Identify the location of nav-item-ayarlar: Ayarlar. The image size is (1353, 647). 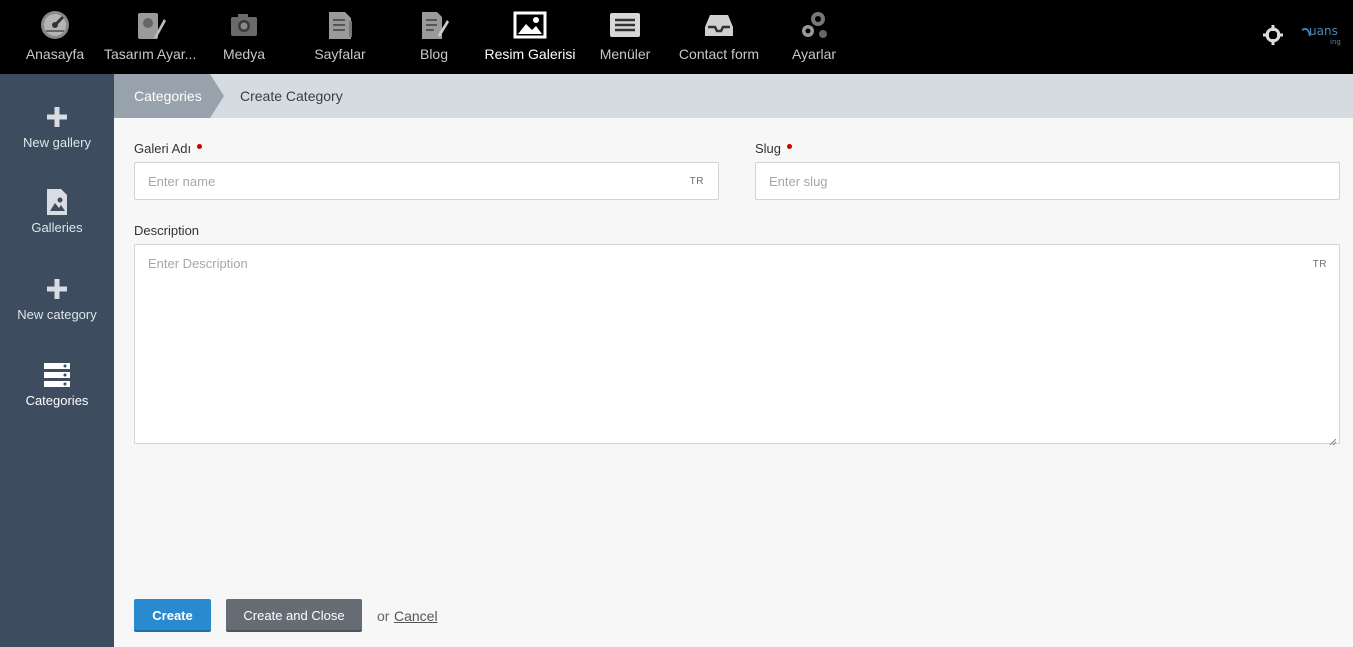
(814, 37).